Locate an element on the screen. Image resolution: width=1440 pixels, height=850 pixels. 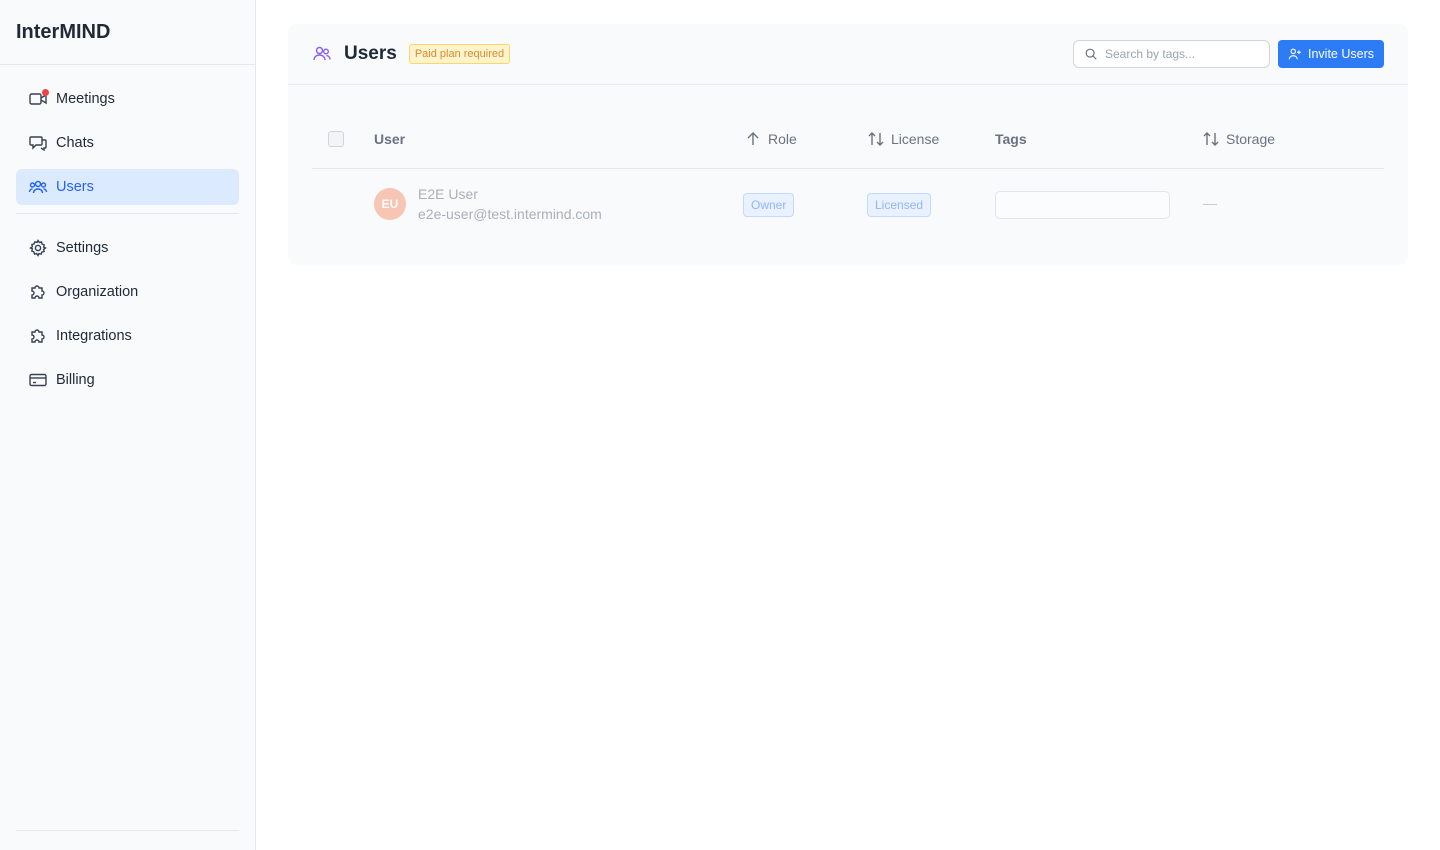
paid-plan-badge: Paid plan required is located at coordinates (459, 54).